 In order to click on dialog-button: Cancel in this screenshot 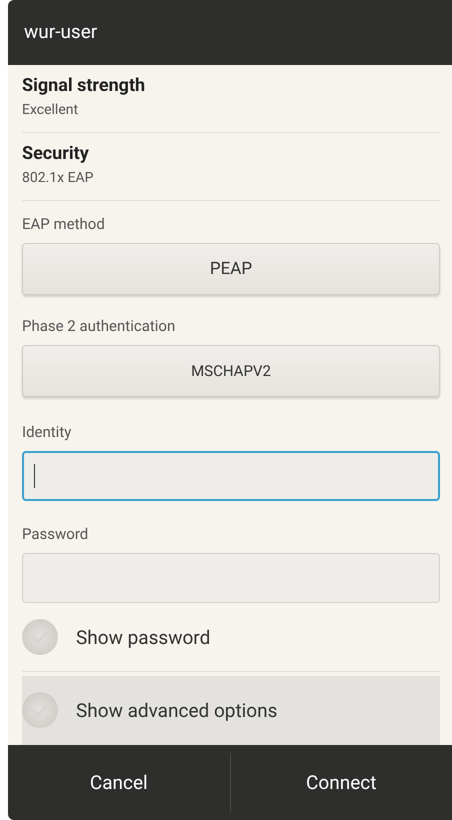, I will do `click(119, 782)`.